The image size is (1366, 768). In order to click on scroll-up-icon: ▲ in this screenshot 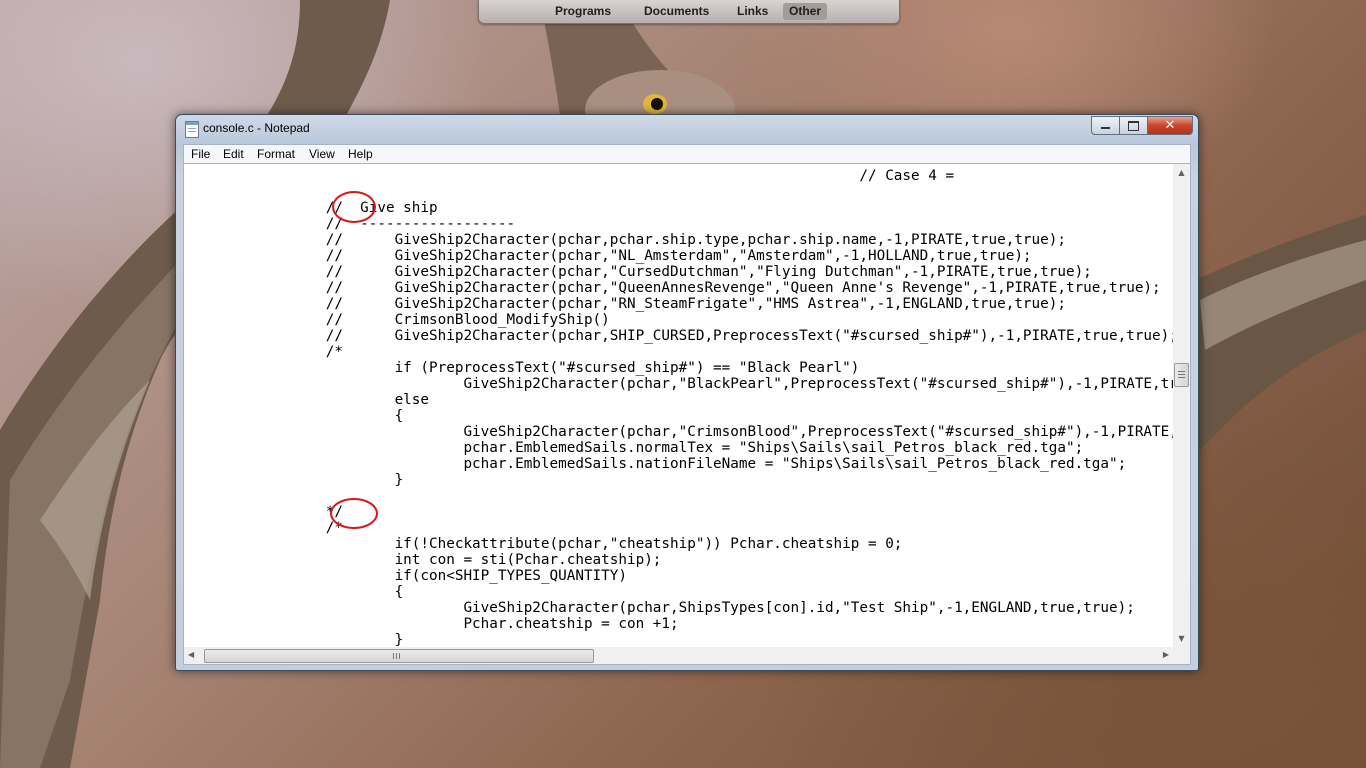, I will do `click(1181, 172)`.